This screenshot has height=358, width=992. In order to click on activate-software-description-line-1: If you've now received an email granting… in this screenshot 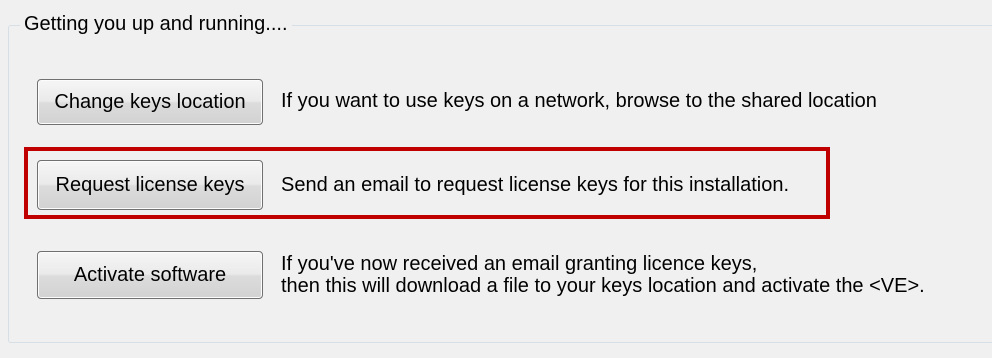, I will do `click(519, 264)`.